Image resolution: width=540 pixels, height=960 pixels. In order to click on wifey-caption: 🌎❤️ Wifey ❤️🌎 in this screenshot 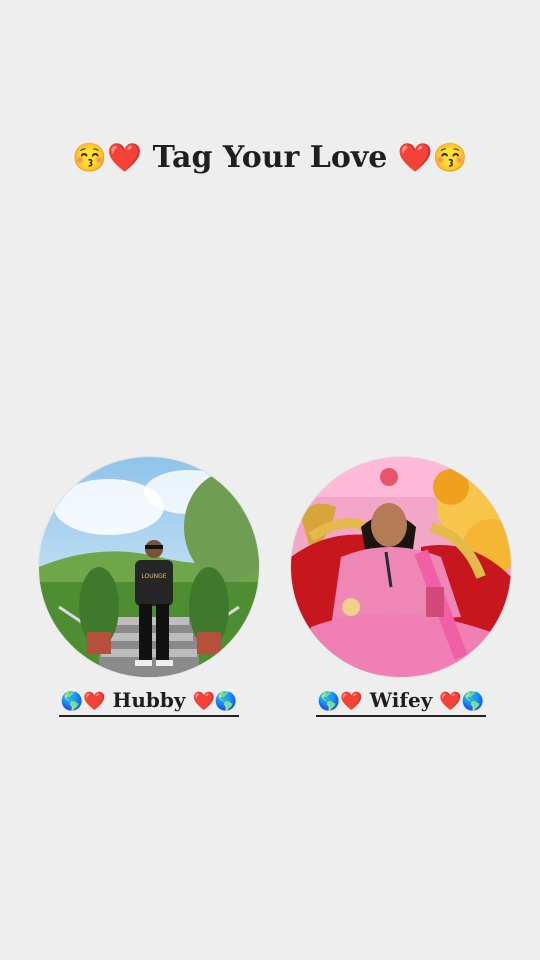, I will do `click(401, 702)`.